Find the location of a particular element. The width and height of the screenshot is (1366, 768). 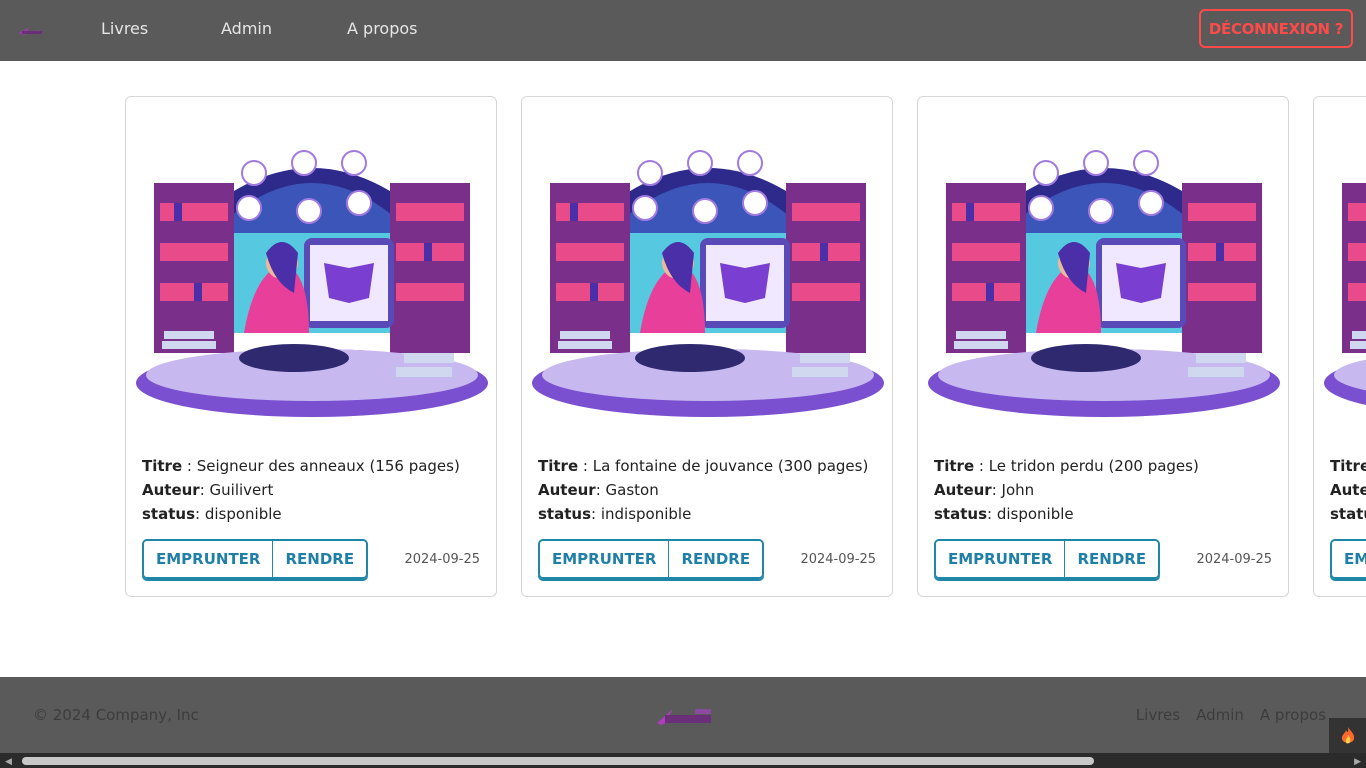

footer-link-admin: Admin is located at coordinates (1220, 715).